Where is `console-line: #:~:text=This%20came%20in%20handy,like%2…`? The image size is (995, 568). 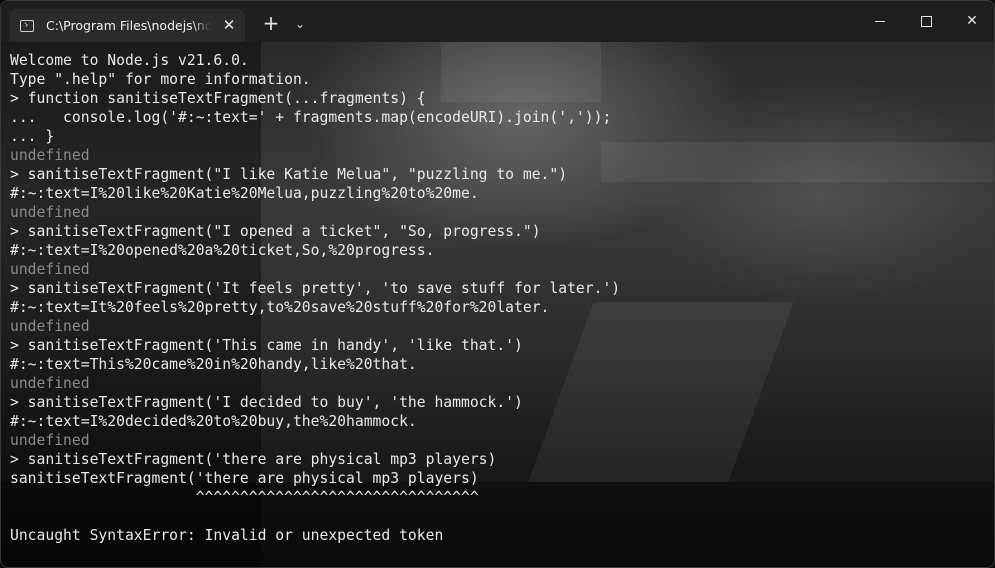 console-line: #:~:text=This%20came%20in%20handy,like%2… is located at coordinates (213, 364).